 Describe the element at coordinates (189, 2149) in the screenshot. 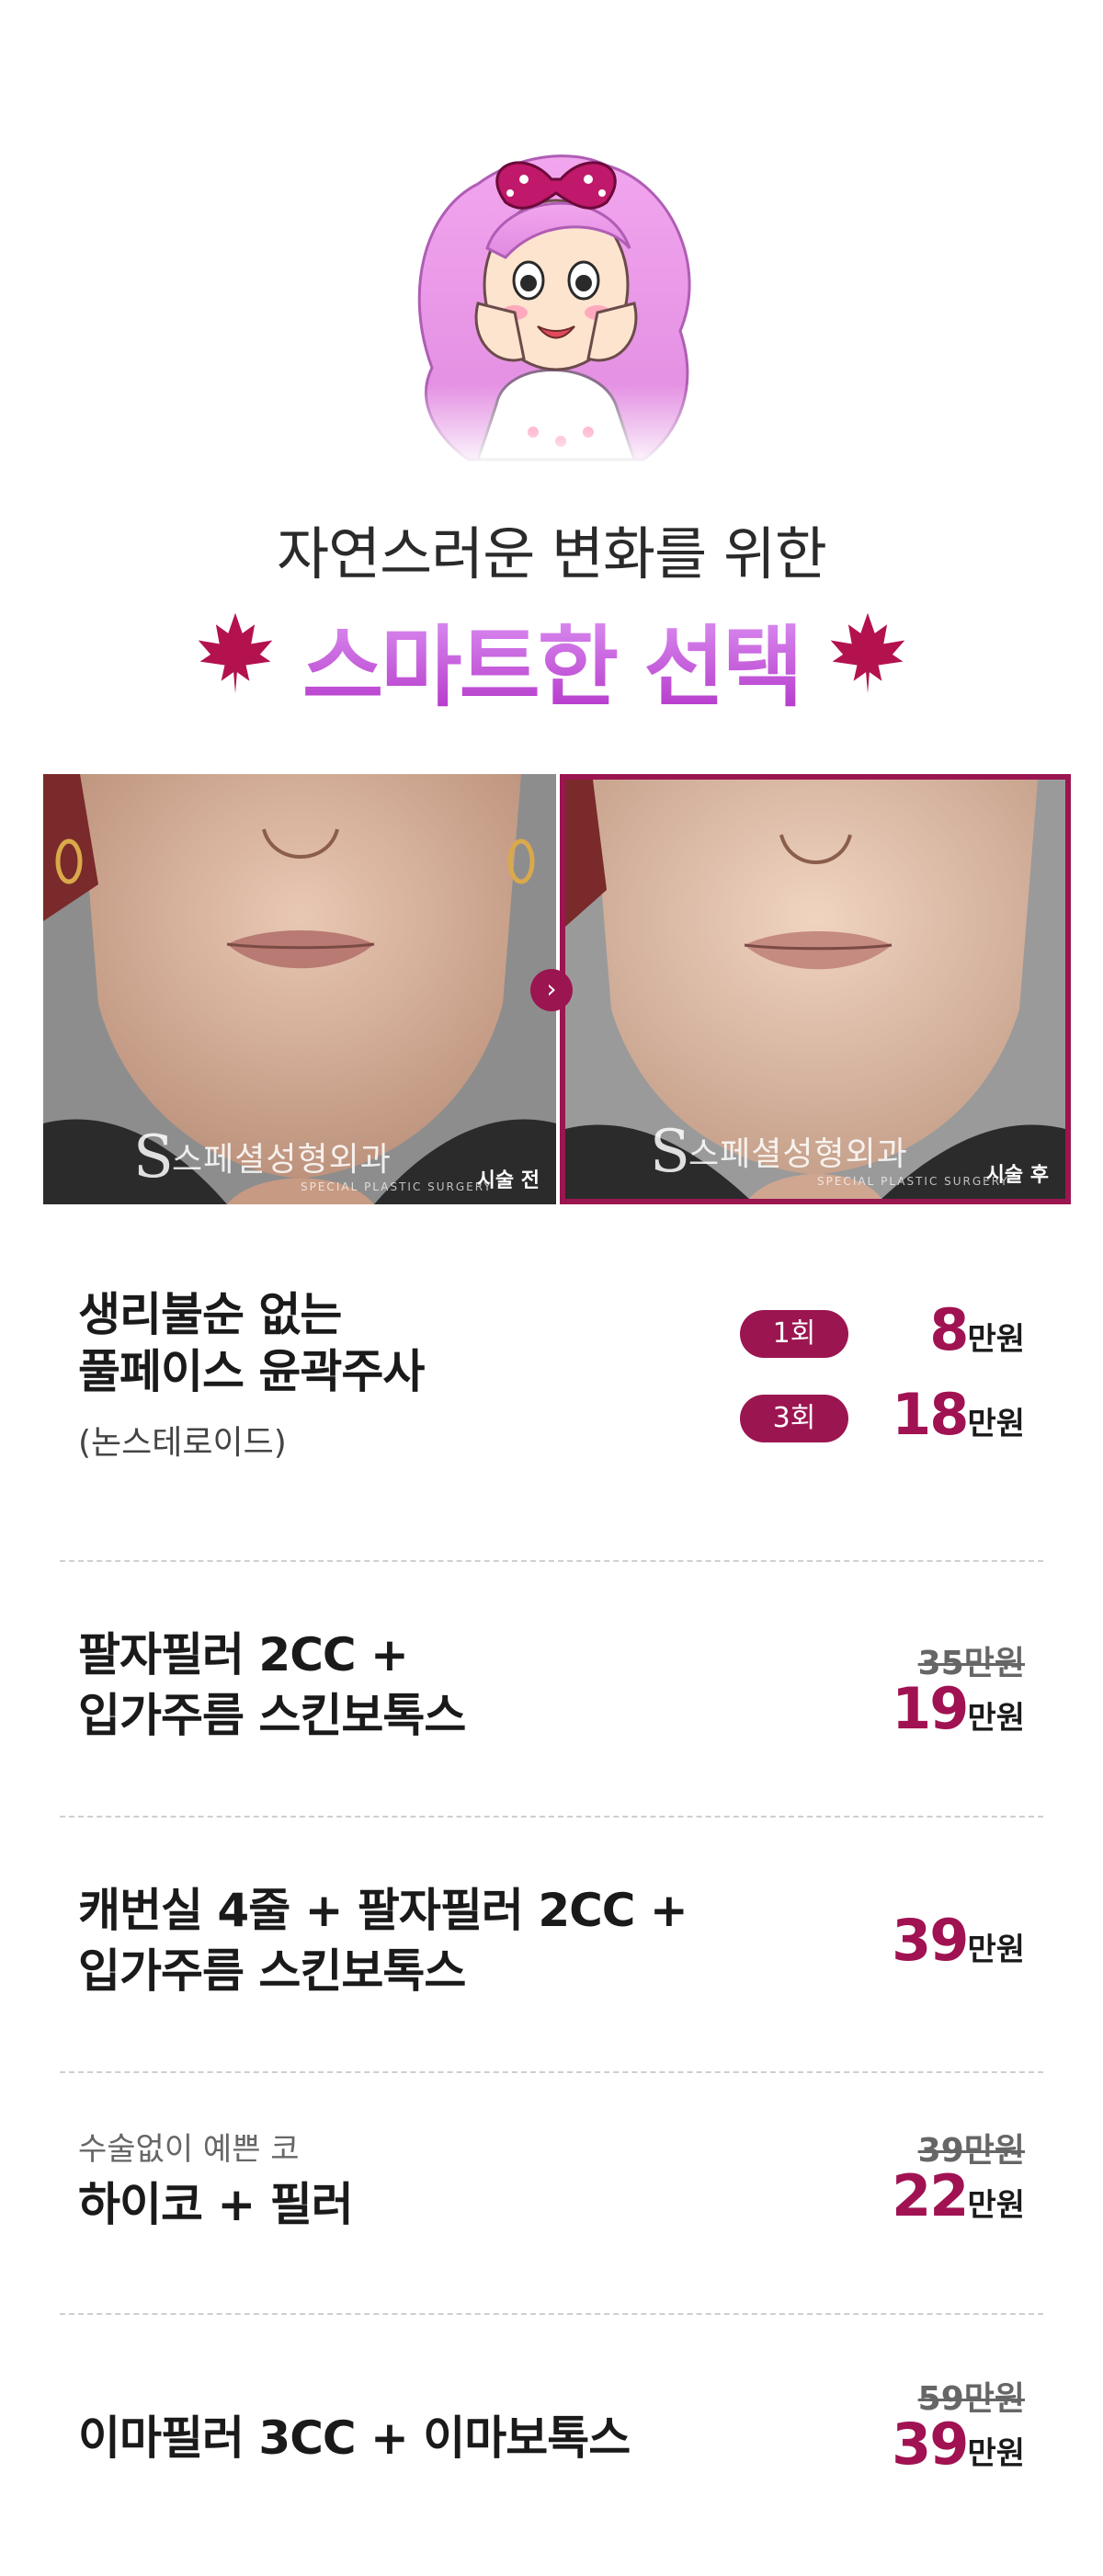

I see `item-caption: 수술없이 예쁜 코` at that location.